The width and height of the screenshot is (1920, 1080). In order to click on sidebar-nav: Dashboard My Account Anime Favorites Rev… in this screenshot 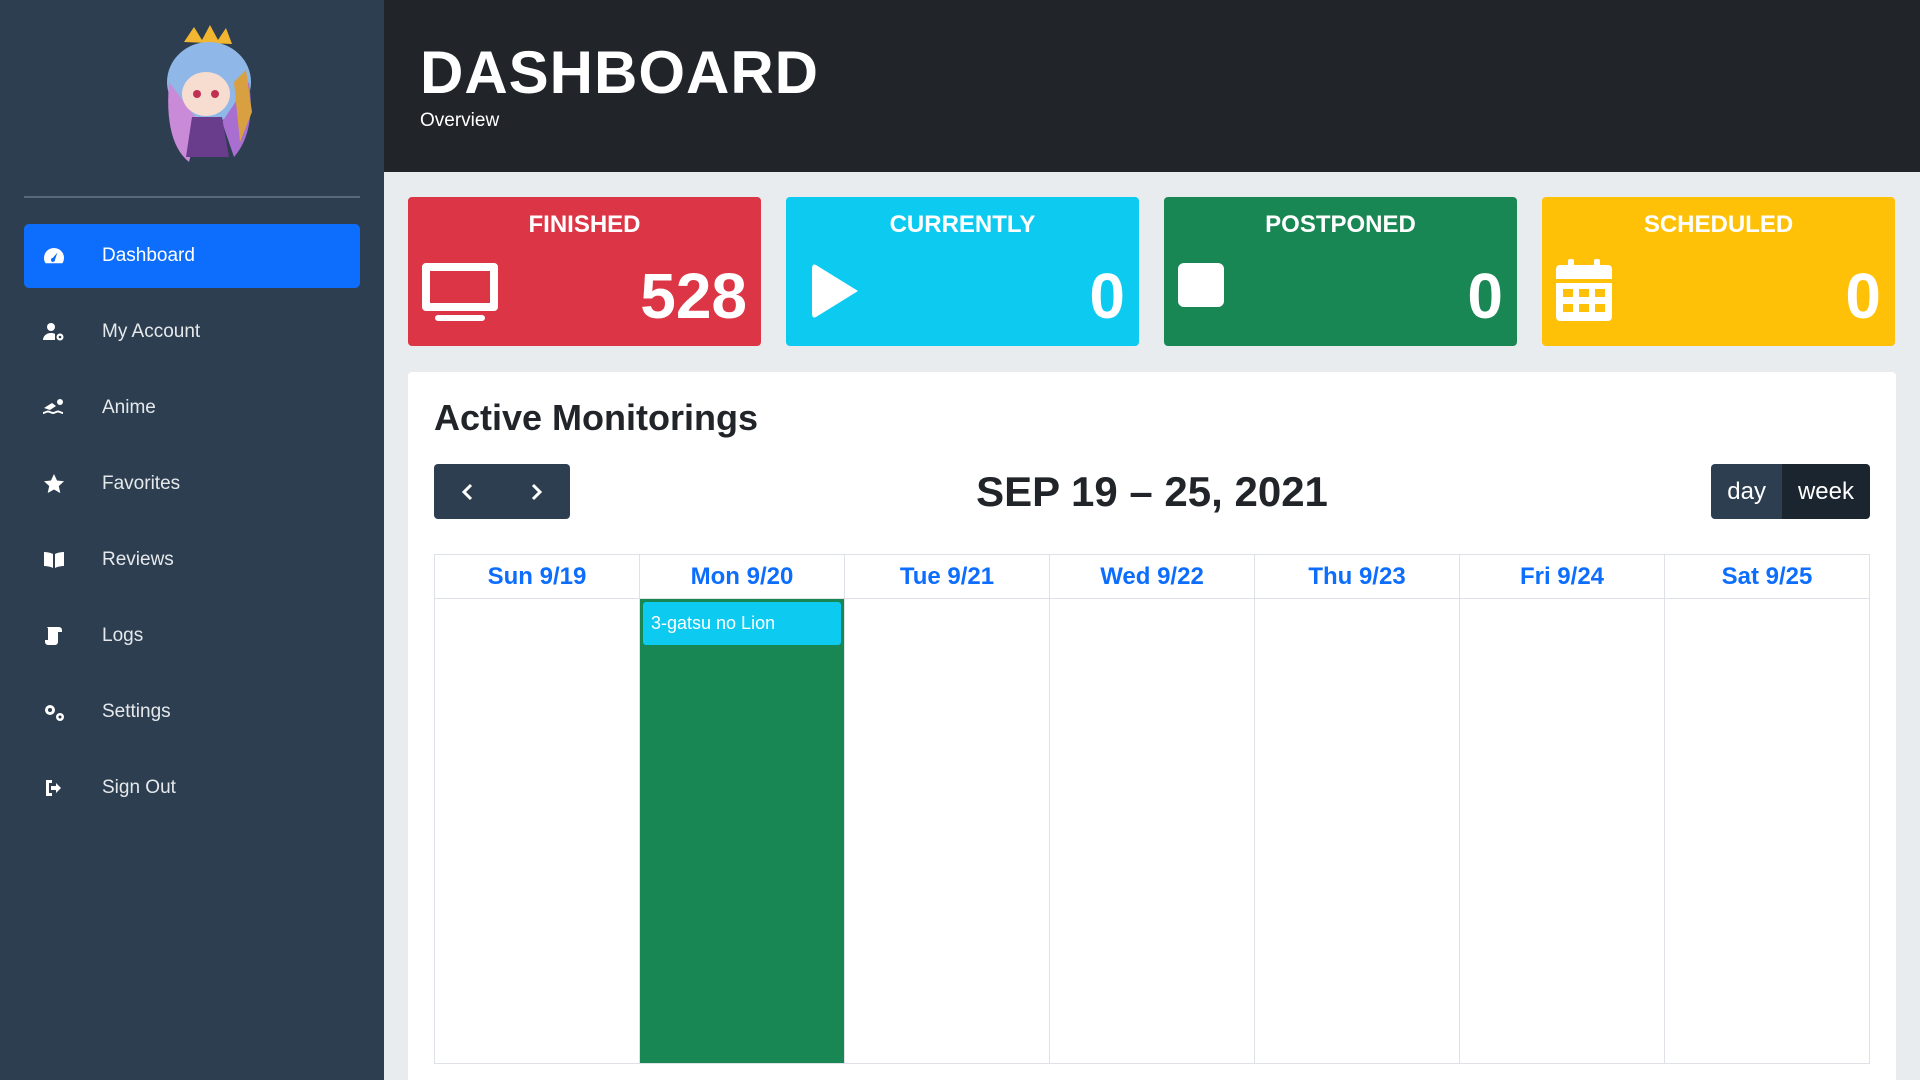, I will do `click(192, 528)`.